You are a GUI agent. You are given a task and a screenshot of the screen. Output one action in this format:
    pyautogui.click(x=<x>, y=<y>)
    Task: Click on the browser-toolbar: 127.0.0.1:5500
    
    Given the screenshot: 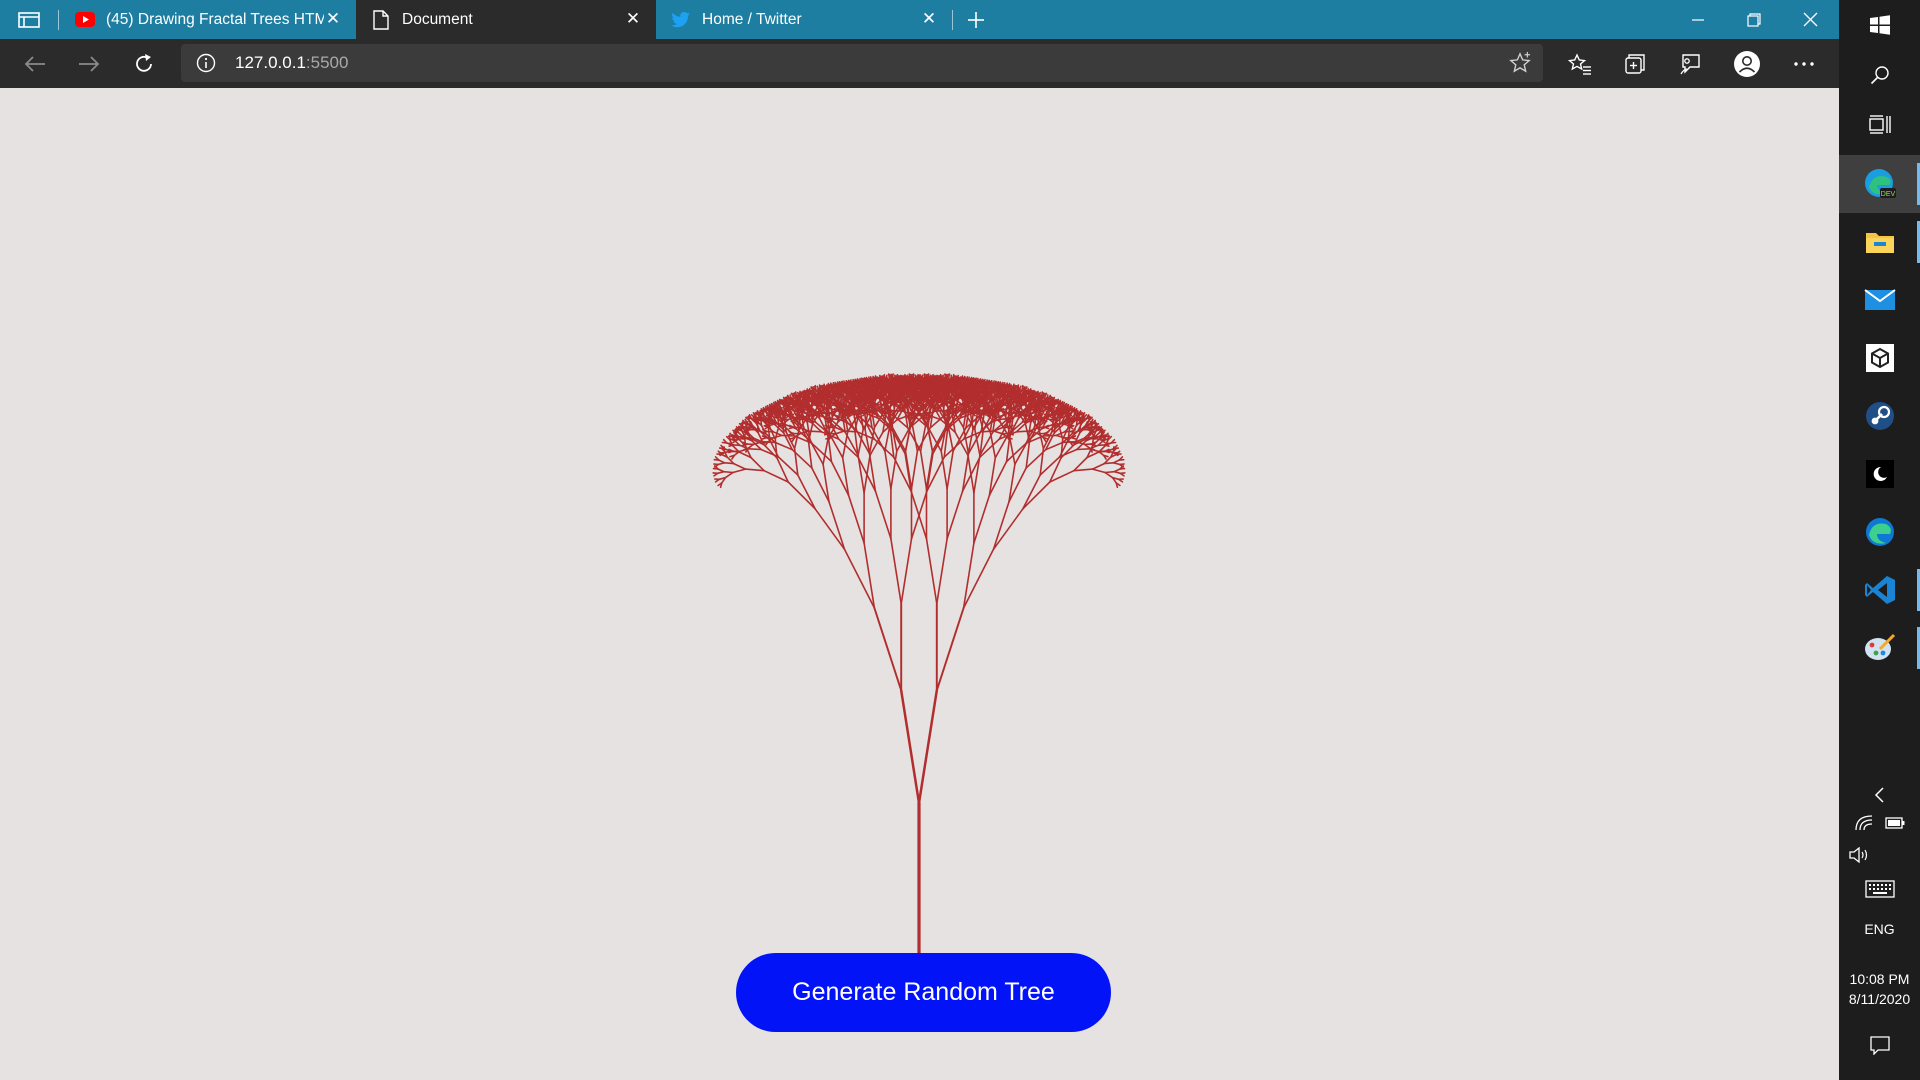 What is the action you would take?
    pyautogui.click(x=919, y=63)
    